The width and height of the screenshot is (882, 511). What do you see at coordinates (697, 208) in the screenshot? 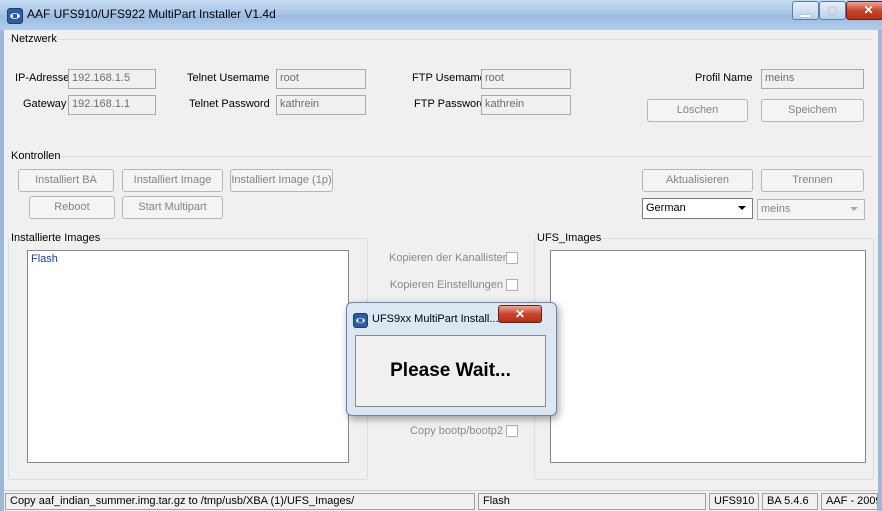
I see `language-select: German` at bounding box center [697, 208].